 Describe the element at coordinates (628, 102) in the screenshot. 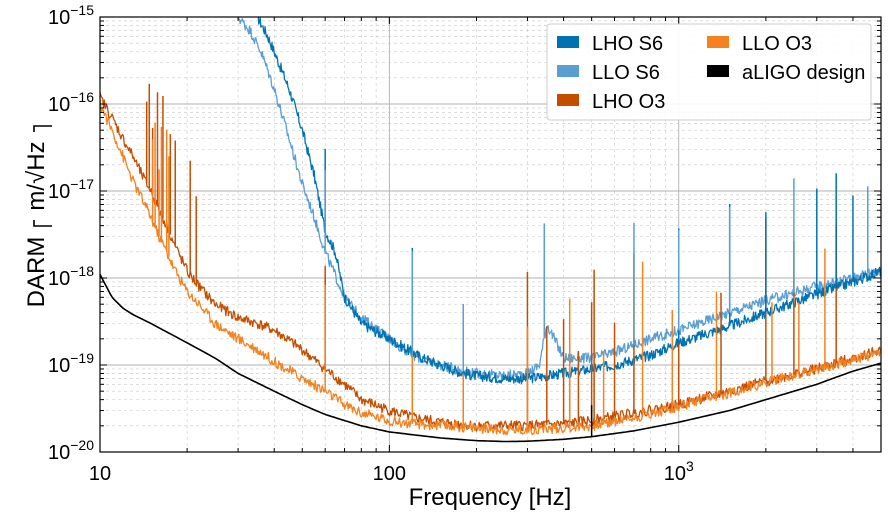

I see `legend-label-lho-o3: LHO O3` at that location.